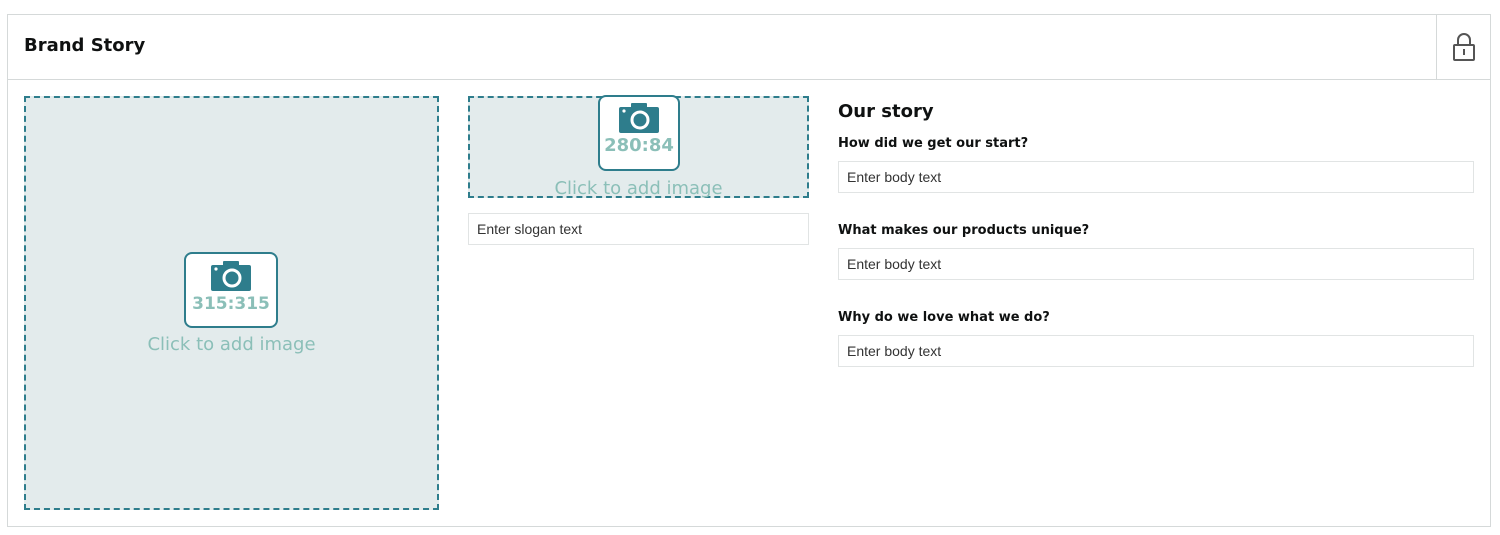 Image resolution: width=1500 pixels, height=535 pixels. Describe the element at coordinates (1156, 351) in the screenshot. I see `body-text-input-love` at that location.